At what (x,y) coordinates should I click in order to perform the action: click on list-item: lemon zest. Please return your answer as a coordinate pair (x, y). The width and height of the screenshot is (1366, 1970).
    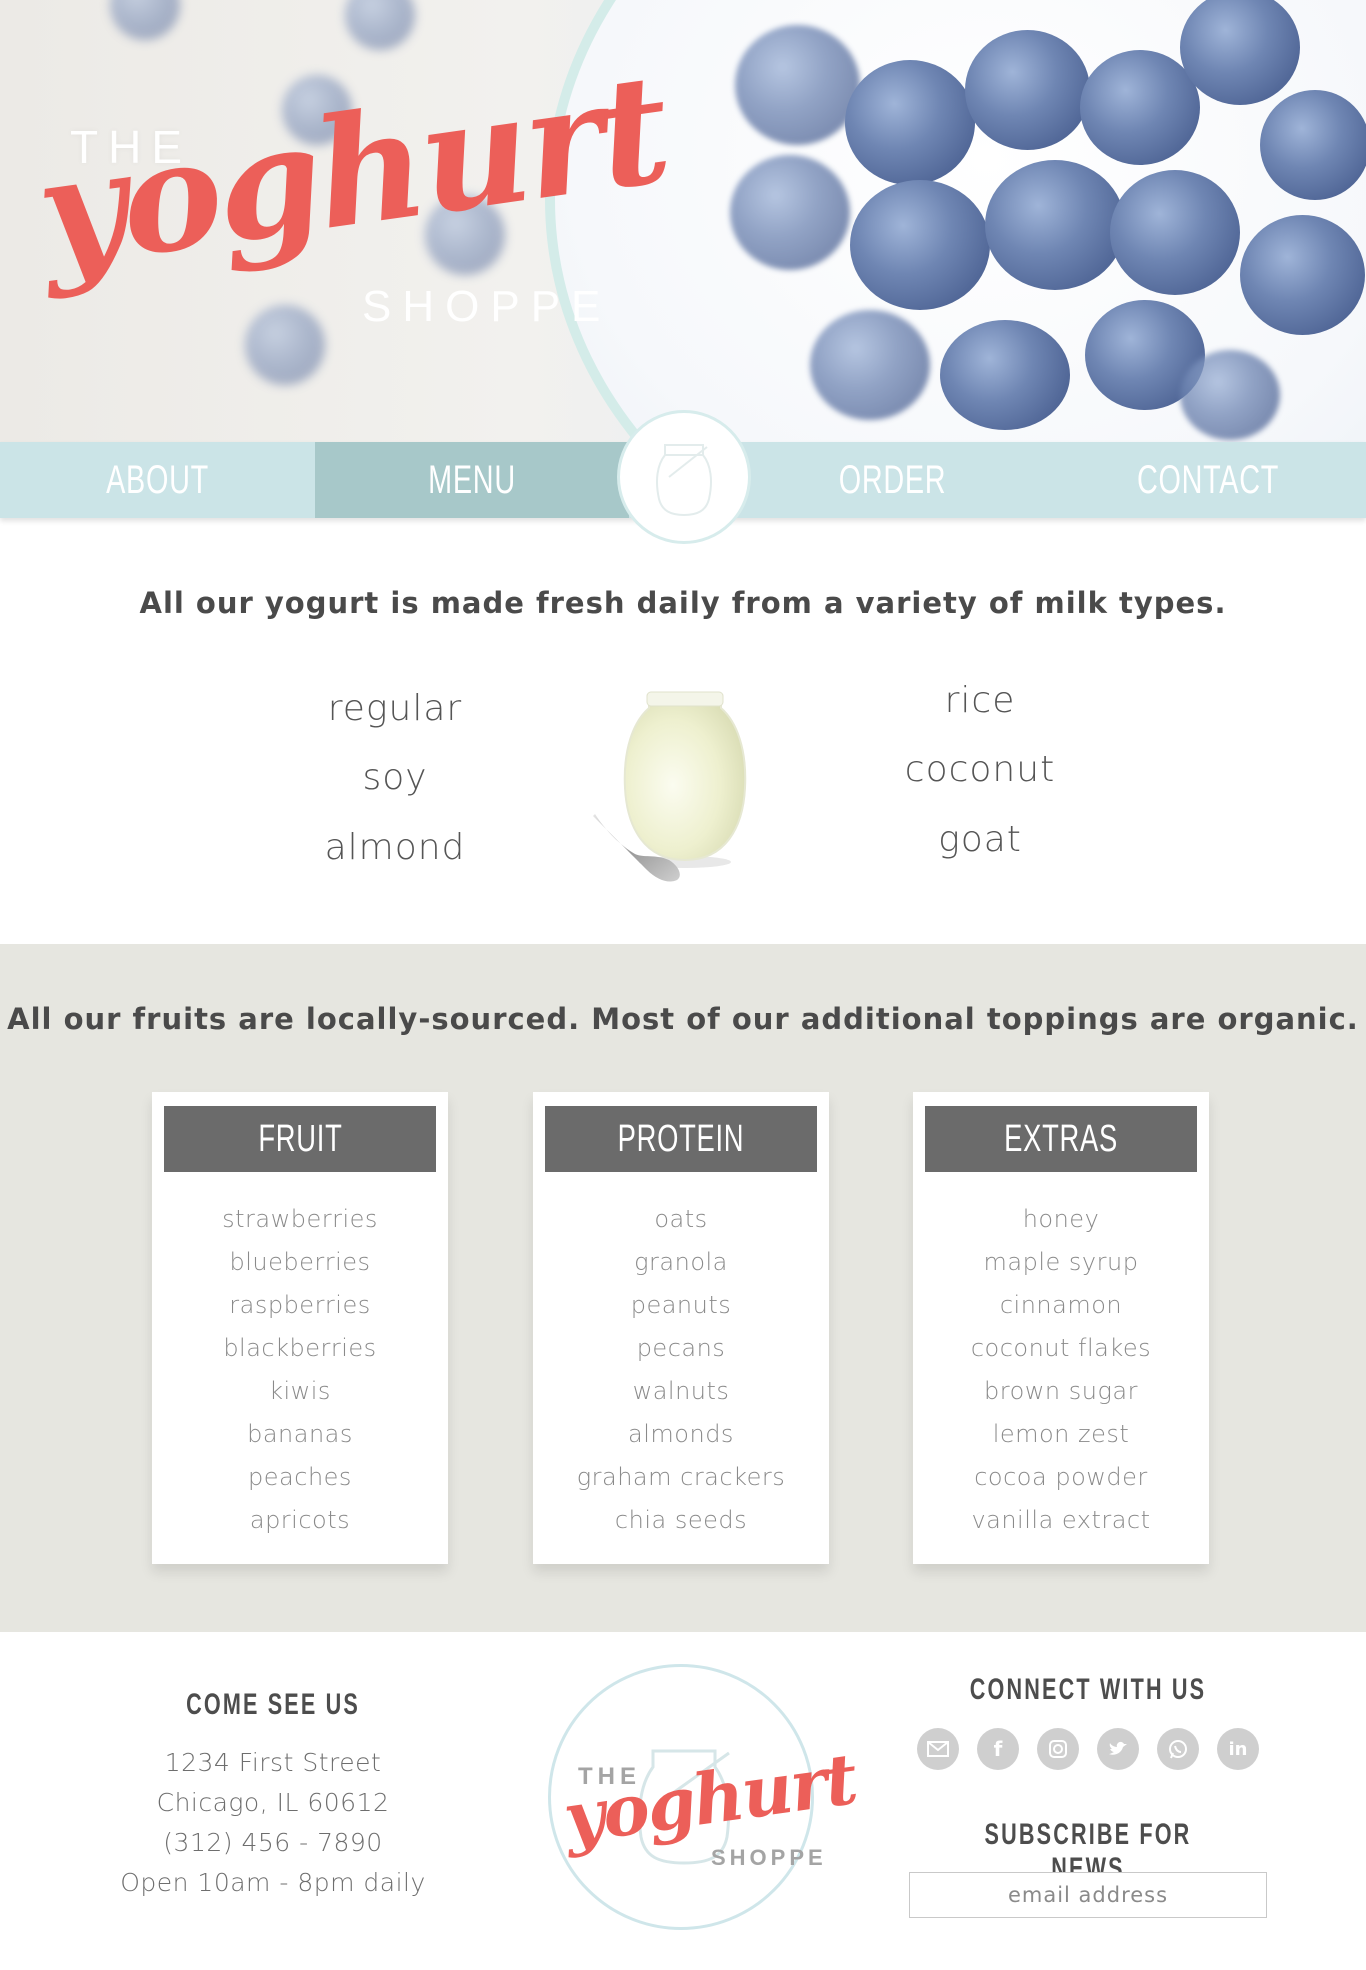
    Looking at the image, I should click on (1061, 1434).